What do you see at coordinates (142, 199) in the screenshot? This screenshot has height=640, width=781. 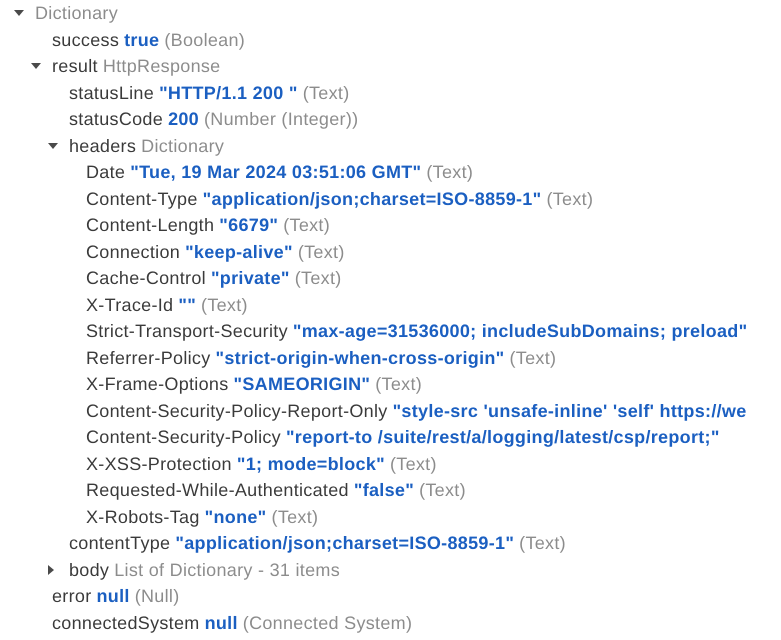 I see `field-name: Content-Type` at bounding box center [142, 199].